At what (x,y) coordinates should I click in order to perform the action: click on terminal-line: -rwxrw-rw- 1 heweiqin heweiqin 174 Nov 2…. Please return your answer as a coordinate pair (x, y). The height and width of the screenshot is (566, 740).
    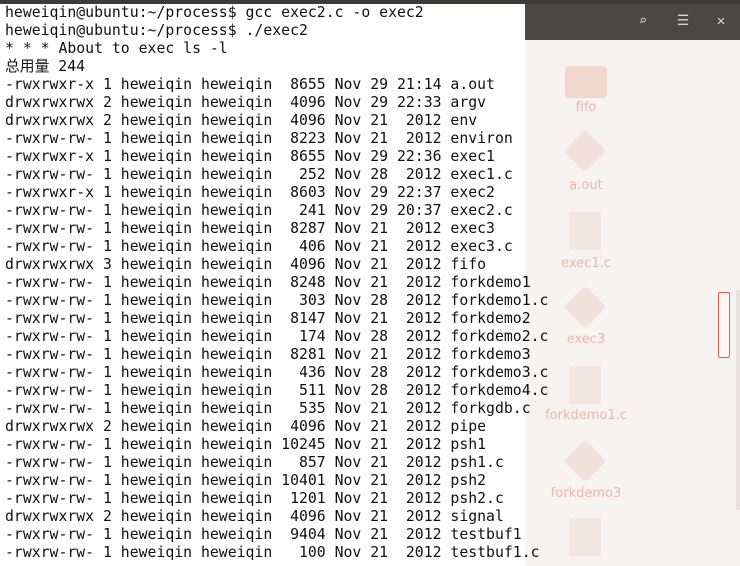
    Looking at the image, I should click on (277, 336).